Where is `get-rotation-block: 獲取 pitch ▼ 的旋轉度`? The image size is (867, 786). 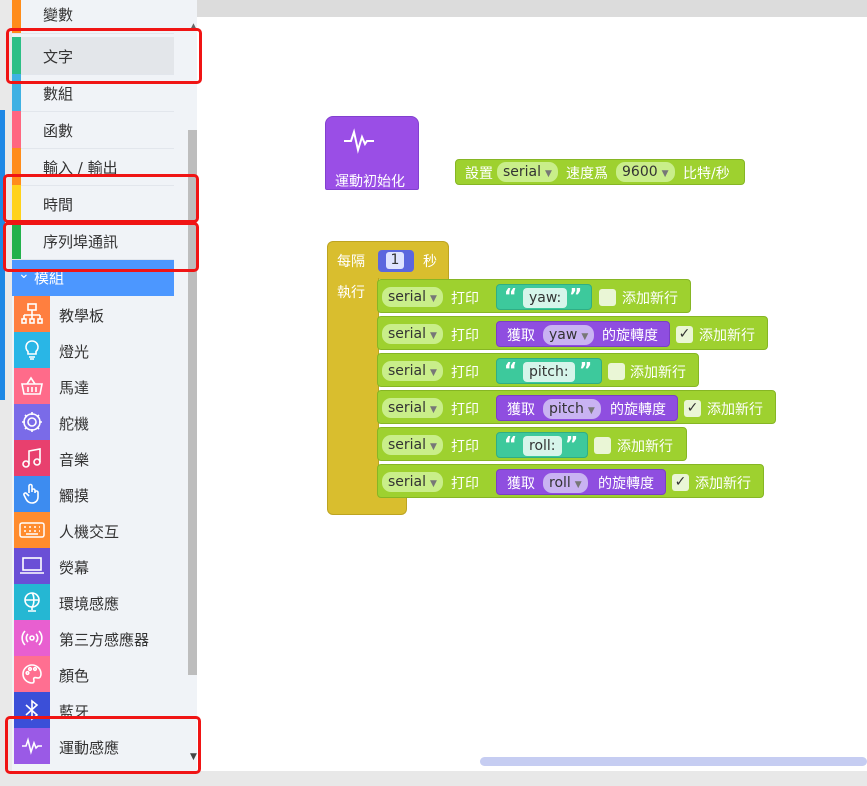
get-rotation-block: 獲取 pitch ▼ 的旋轉度 is located at coordinates (587, 408).